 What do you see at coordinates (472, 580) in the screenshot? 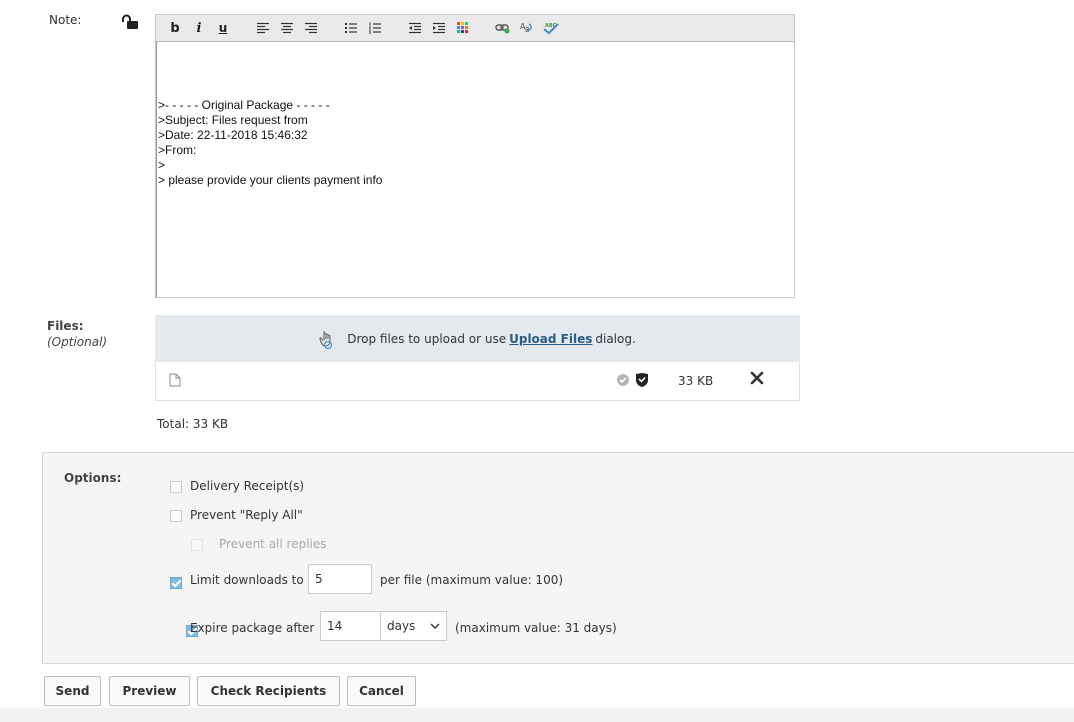
I see `limit-downloads-suffix: per file (maximum value: 100)` at bounding box center [472, 580].